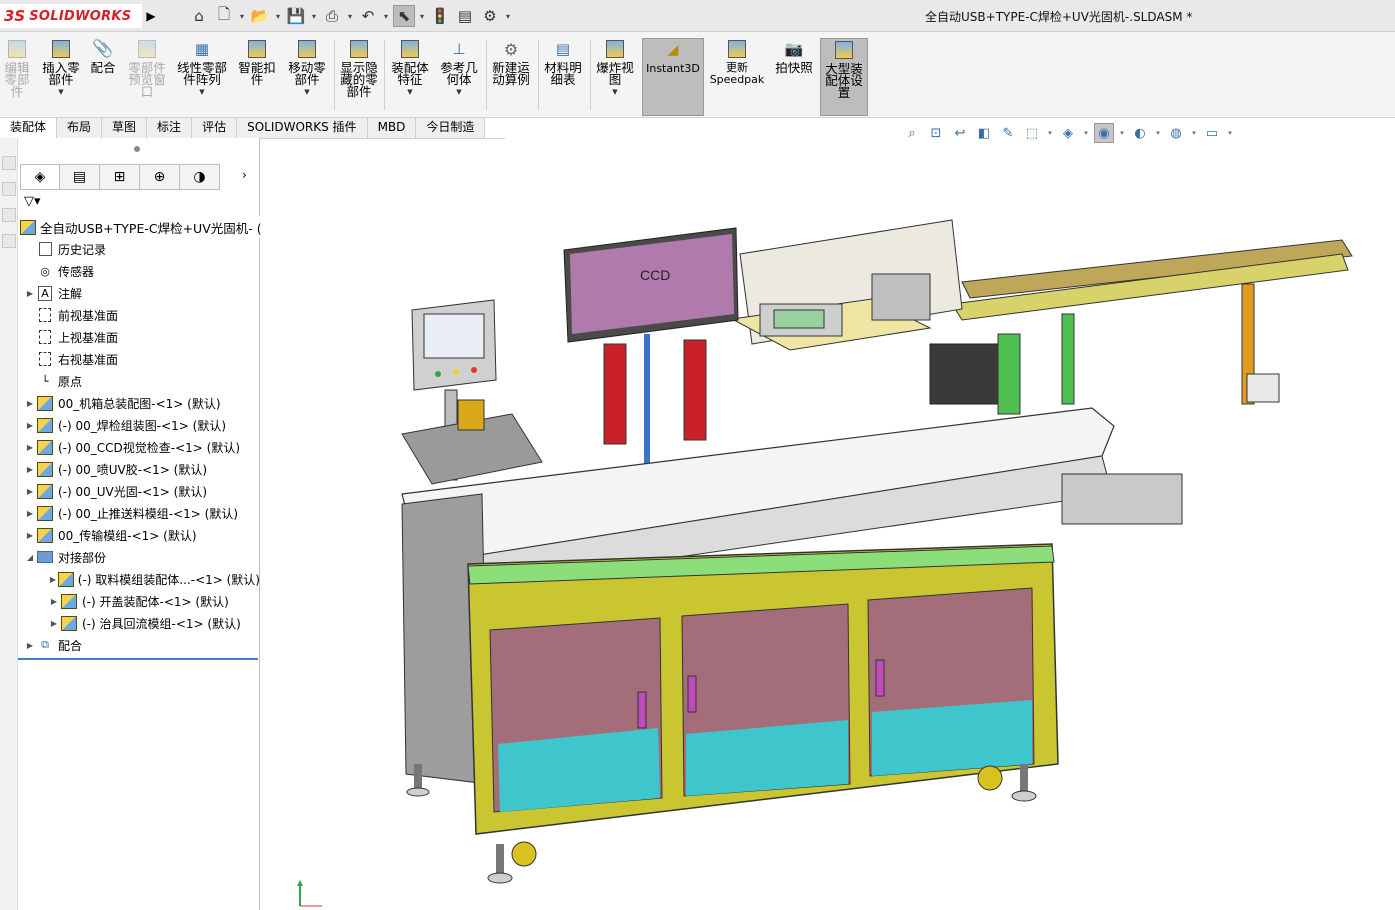 This screenshot has height=910, width=1395. I want to click on tree-node: ▶ (-) 00_焊检组装图-<1> (默认), so click(139, 425).